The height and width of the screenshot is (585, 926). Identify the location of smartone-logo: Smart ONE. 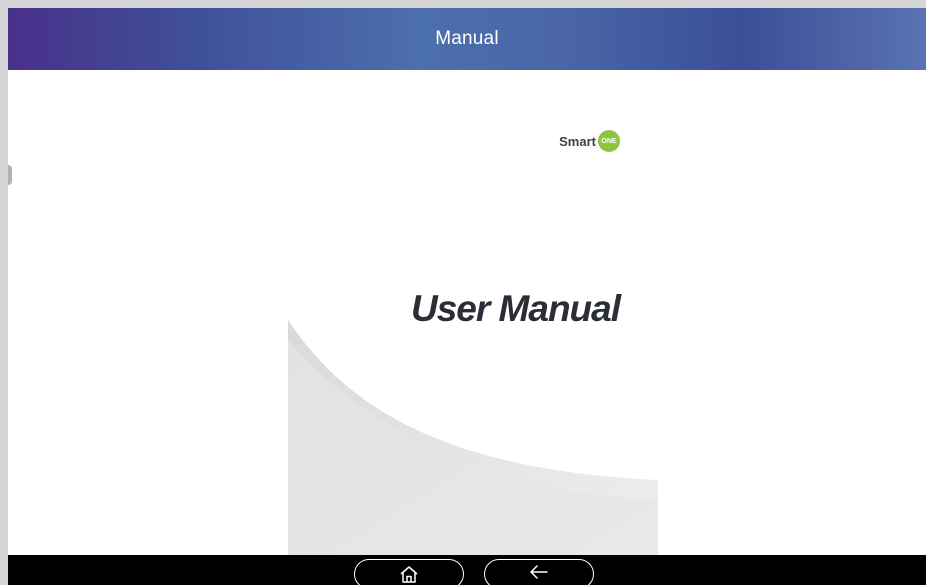
(589, 141).